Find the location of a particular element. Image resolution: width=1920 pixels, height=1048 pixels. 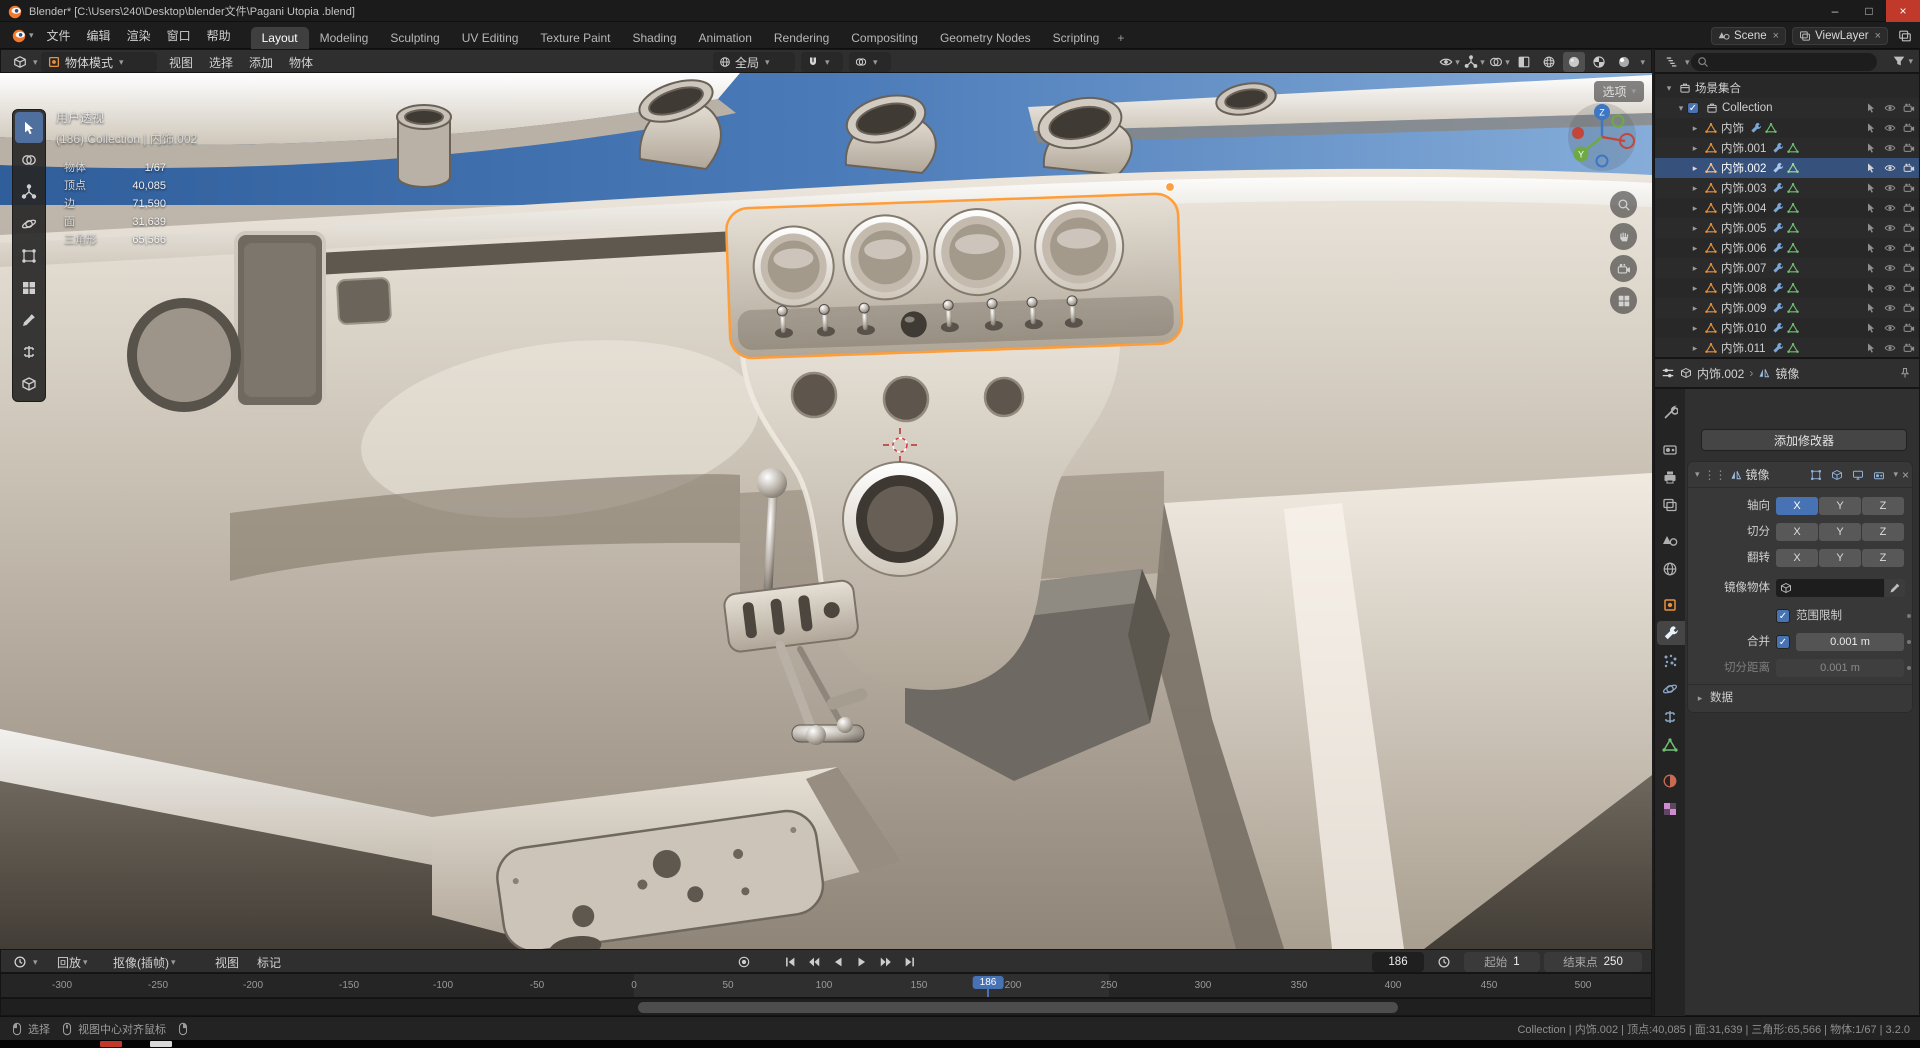

outliner-item: ▸ 内饰.011 is located at coordinates (1787, 347).